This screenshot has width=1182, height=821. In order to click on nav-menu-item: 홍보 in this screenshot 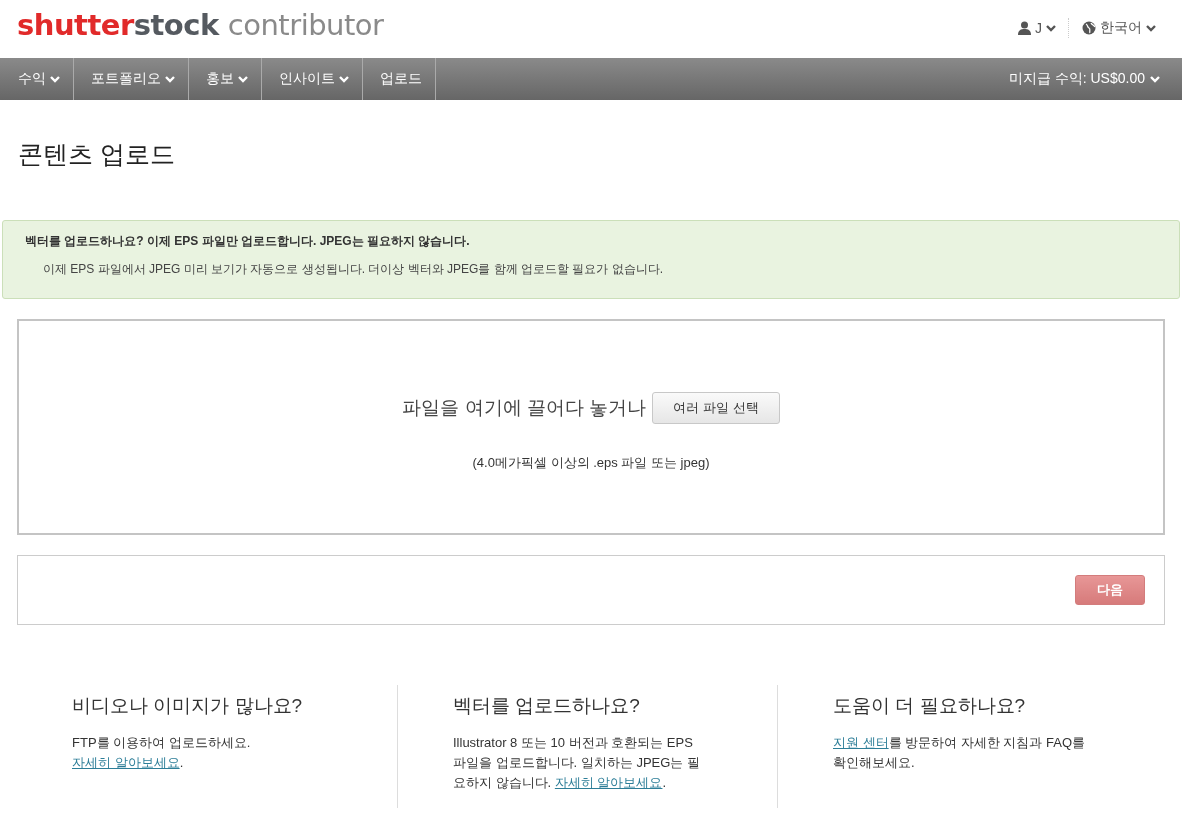, I will do `click(225, 79)`.